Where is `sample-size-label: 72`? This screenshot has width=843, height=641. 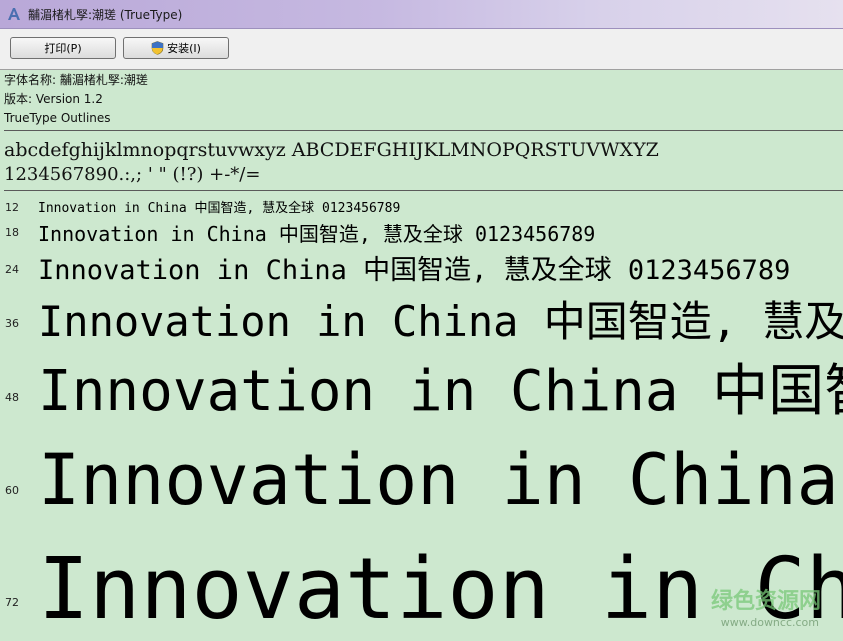
sample-size-label: 72 is located at coordinates (12, 602).